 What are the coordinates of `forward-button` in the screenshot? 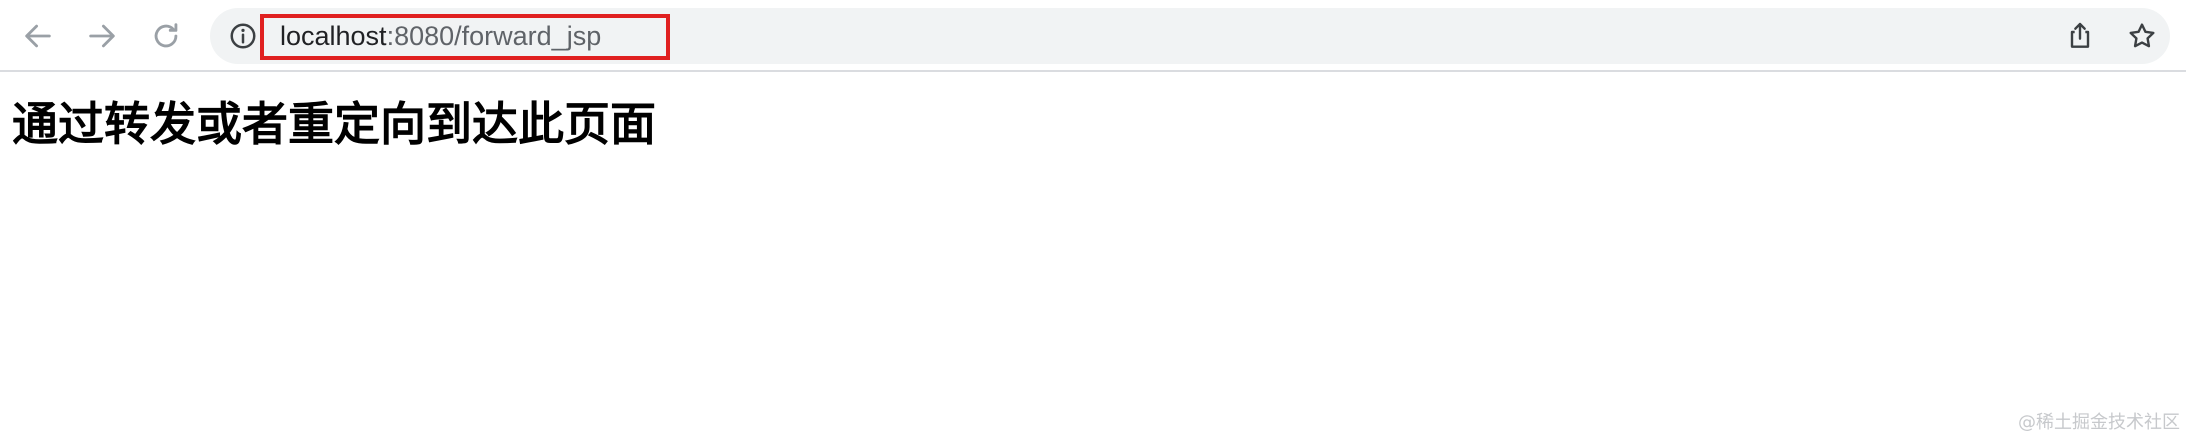 It's located at (102, 36).